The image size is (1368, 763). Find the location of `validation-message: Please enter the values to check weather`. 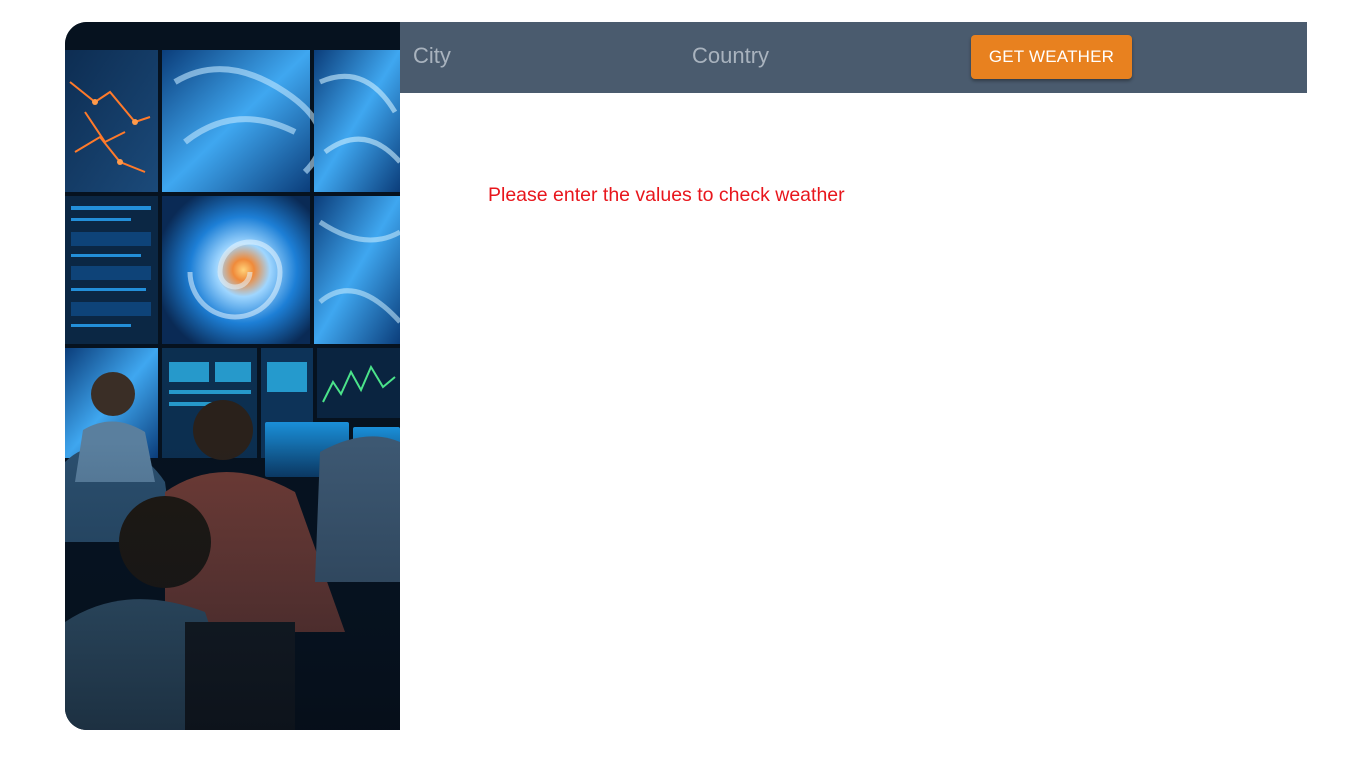

validation-message: Please enter the values to check weather is located at coordinates (666, 195).